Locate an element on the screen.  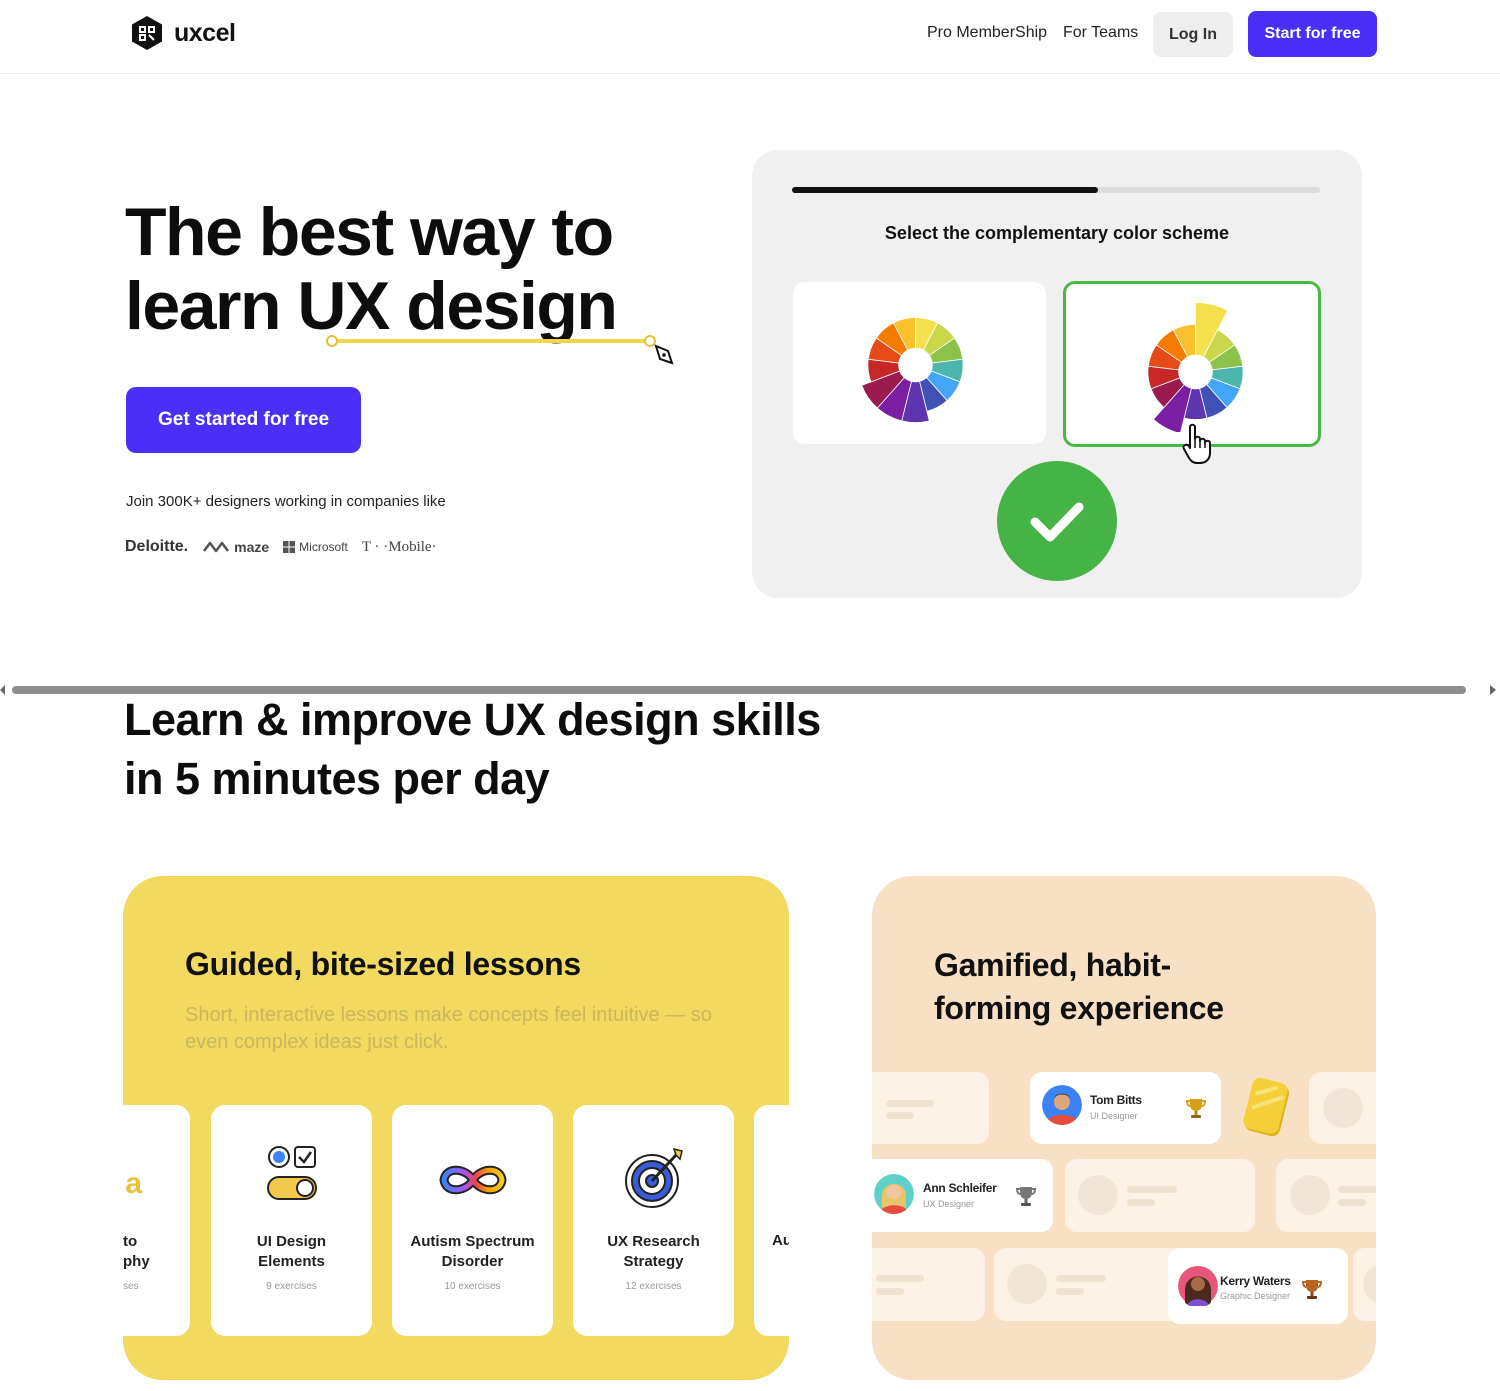
lesson-name-line1: UX Research is located at coordinates (653, 1241).